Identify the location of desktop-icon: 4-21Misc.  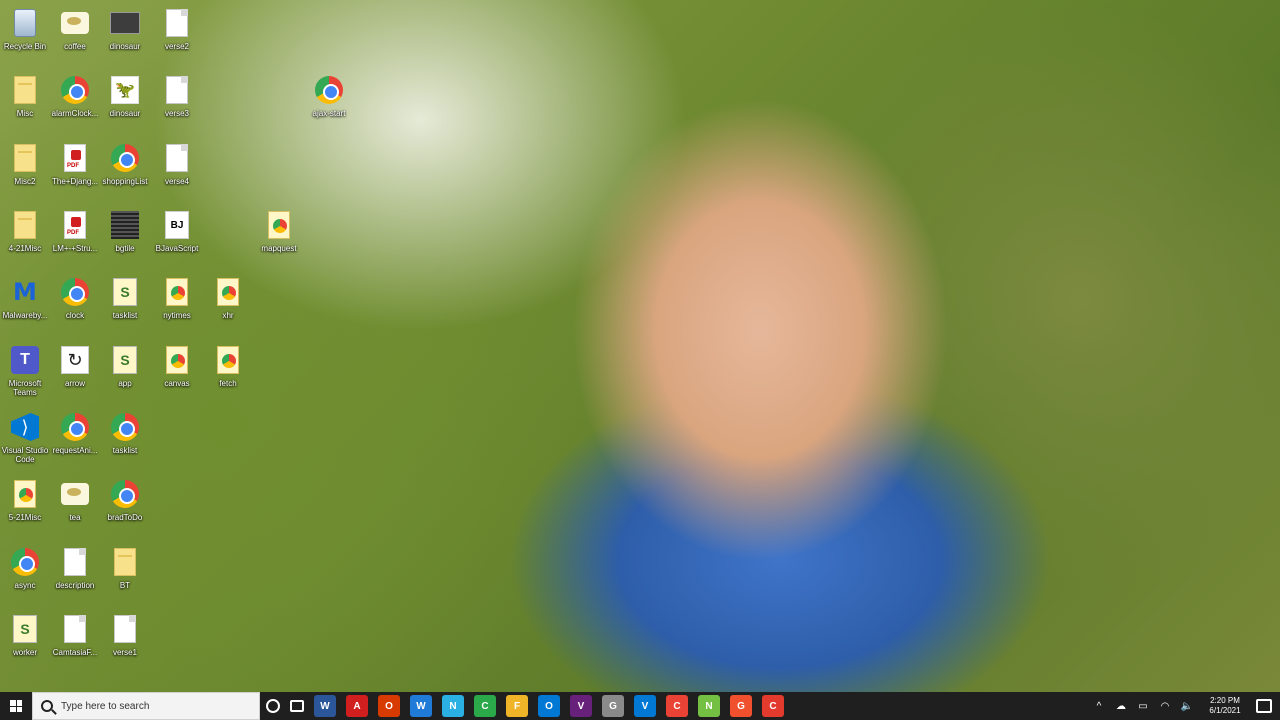
(25, 233).